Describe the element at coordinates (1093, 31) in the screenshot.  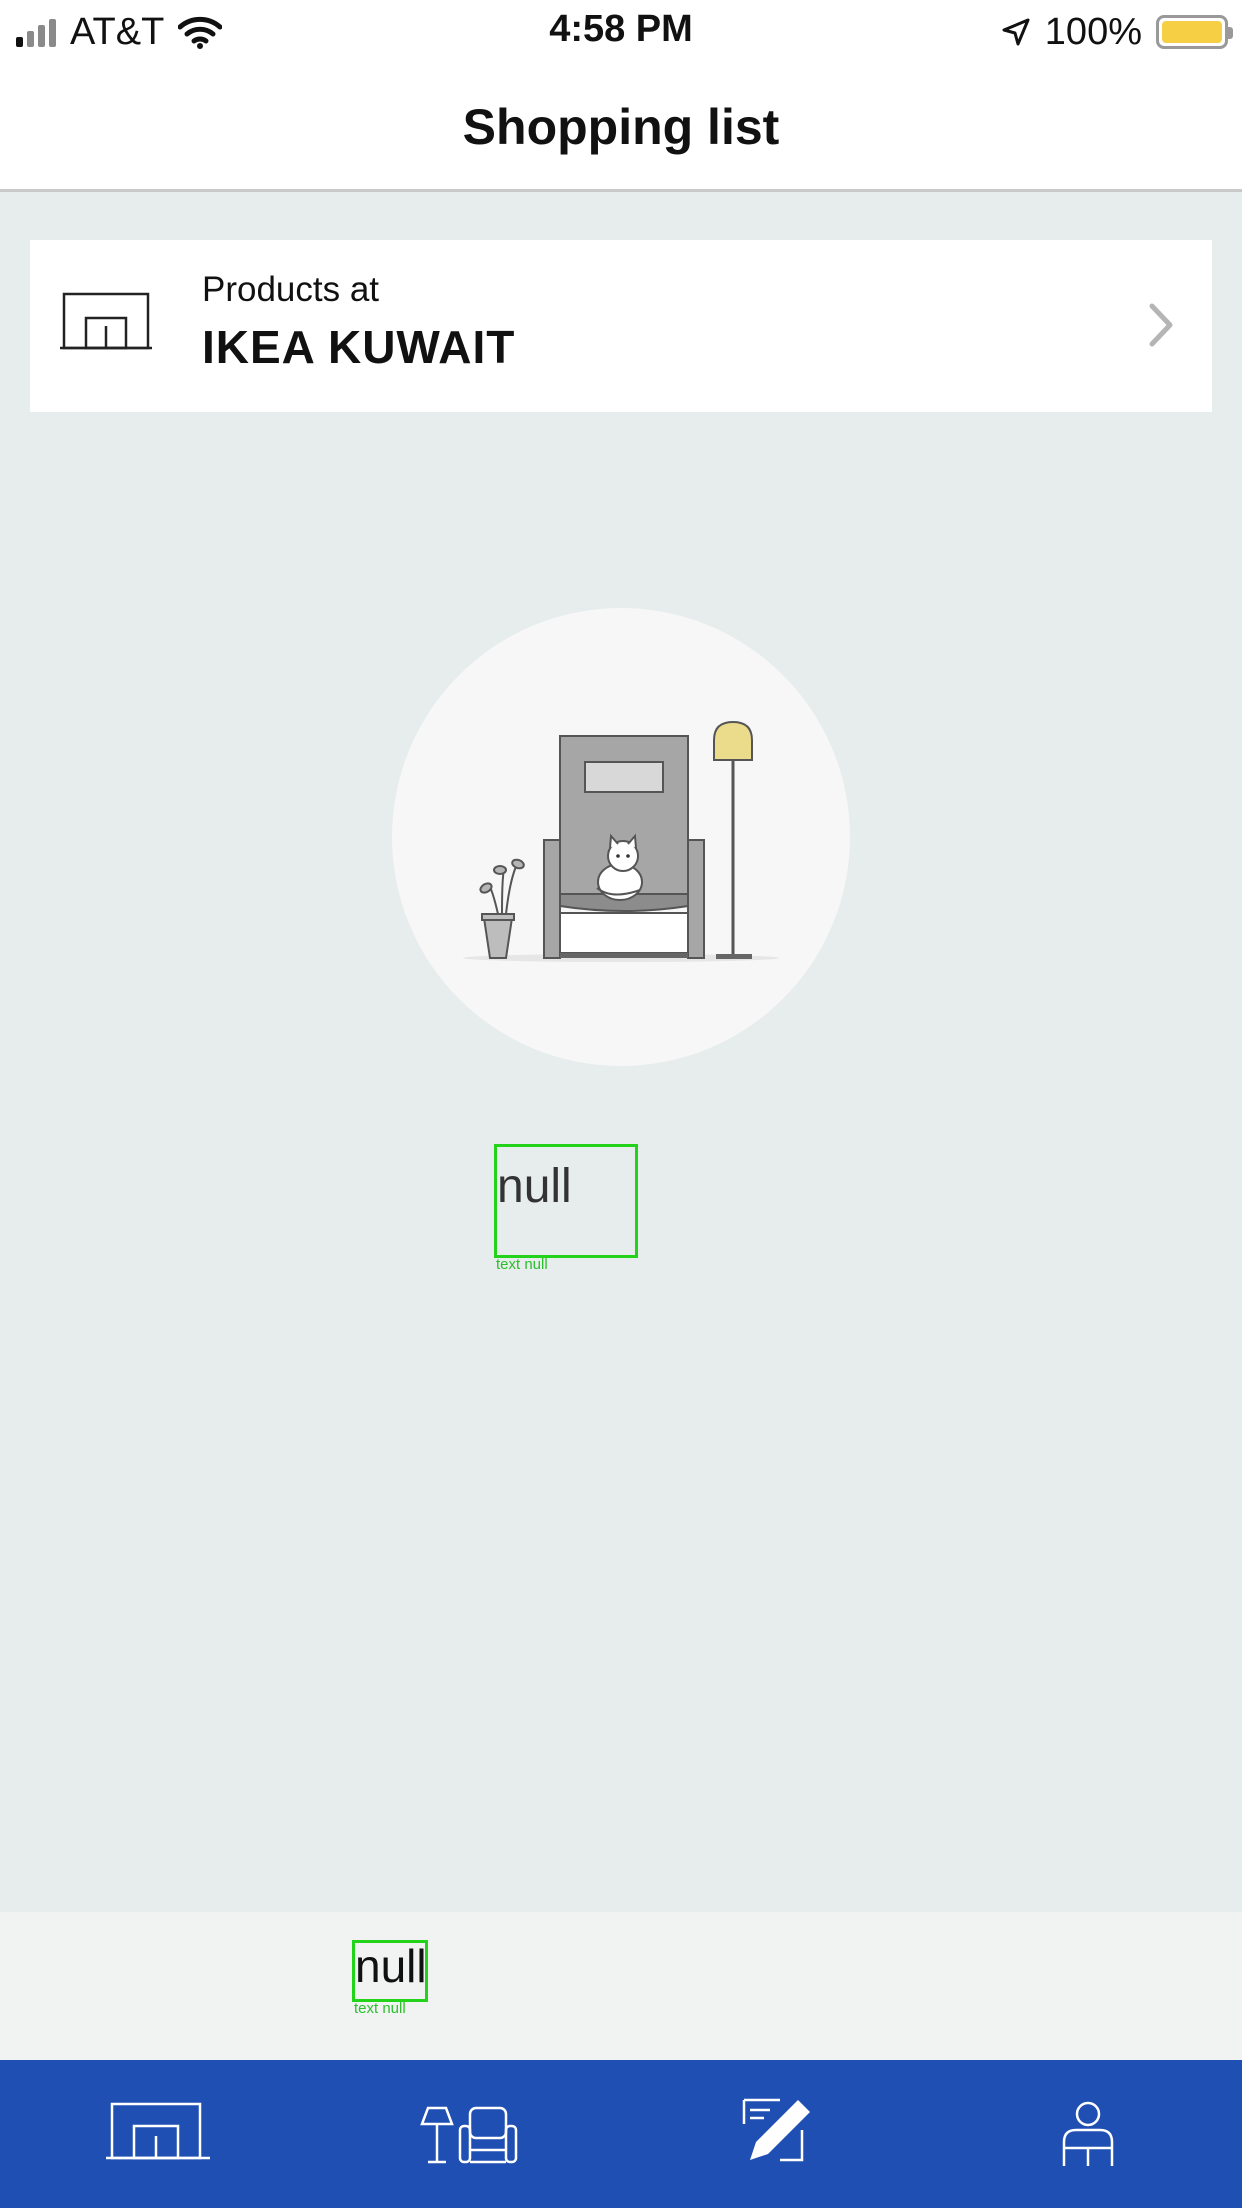
I see `battery-percent: 100%` at that location.